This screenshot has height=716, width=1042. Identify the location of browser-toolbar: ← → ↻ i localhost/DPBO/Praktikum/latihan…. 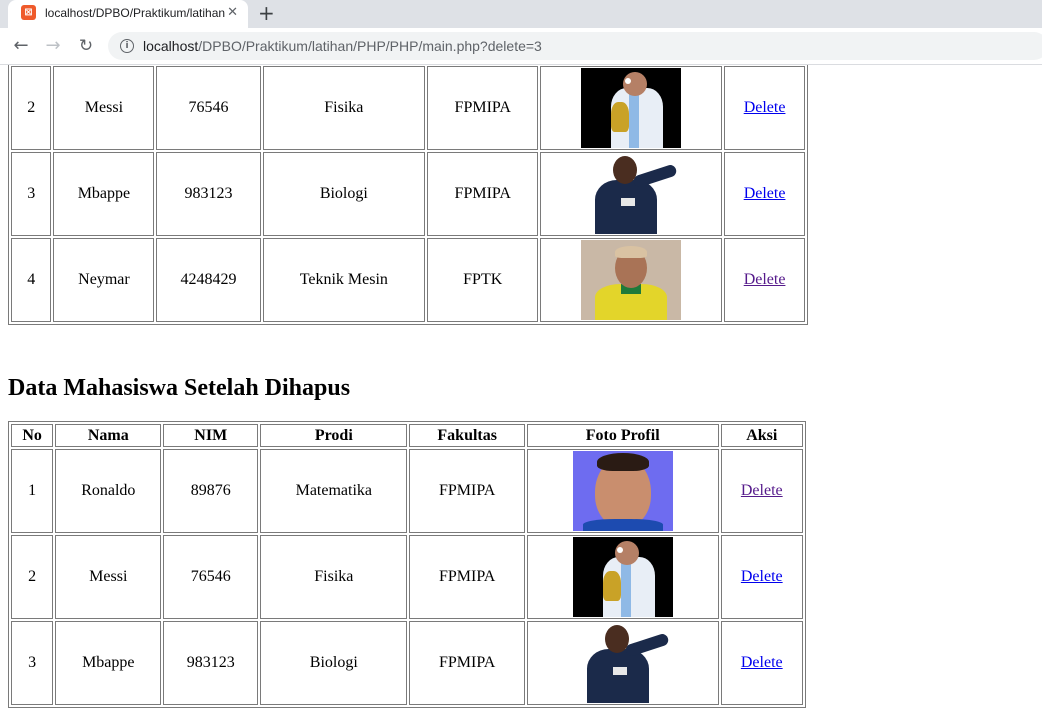
(521, 46).